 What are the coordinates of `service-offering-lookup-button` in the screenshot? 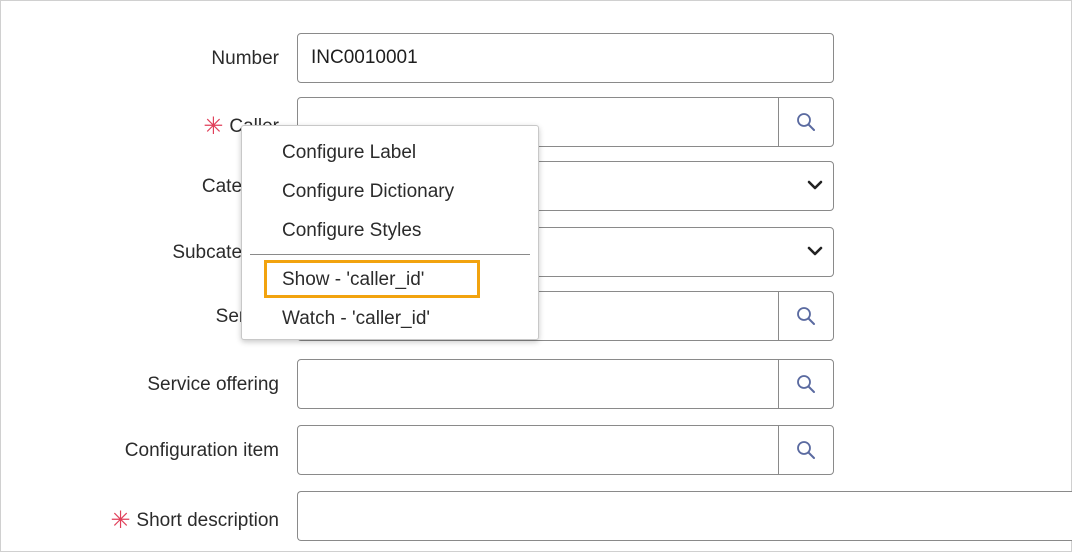 It's located at (805, 384).